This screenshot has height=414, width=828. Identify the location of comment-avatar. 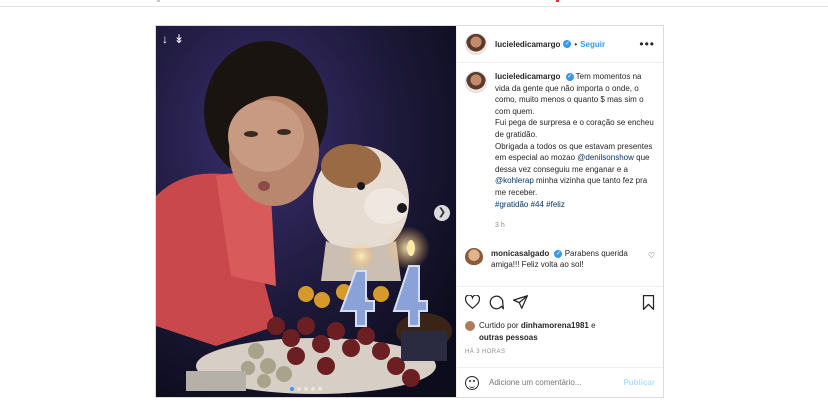
(474, 256).